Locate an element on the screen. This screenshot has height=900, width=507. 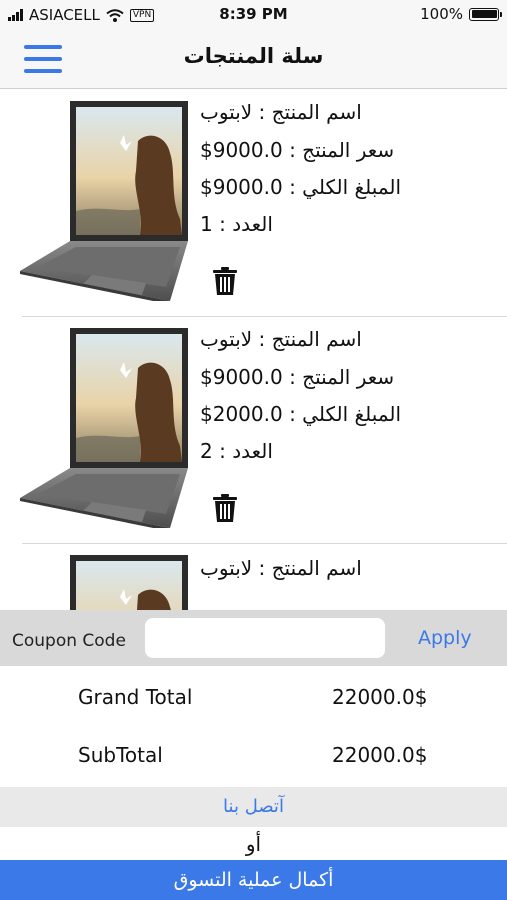
status-right: 100% is located at coordinates (461, 14).